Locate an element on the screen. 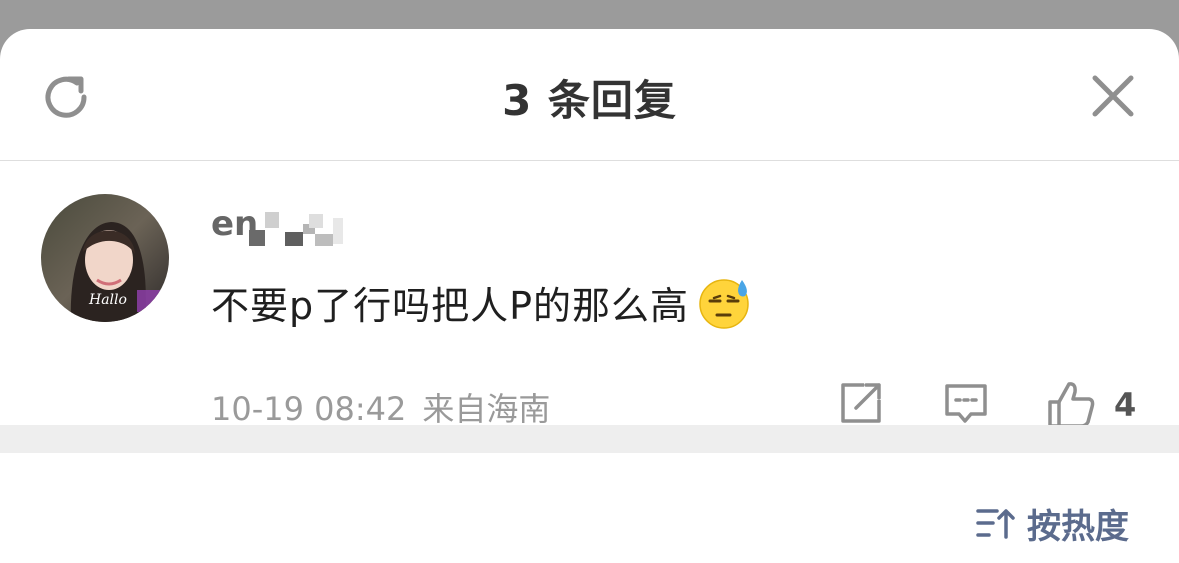 This screenshot has height=563, width=1179. section-divider is located at coordinates (589, 439).